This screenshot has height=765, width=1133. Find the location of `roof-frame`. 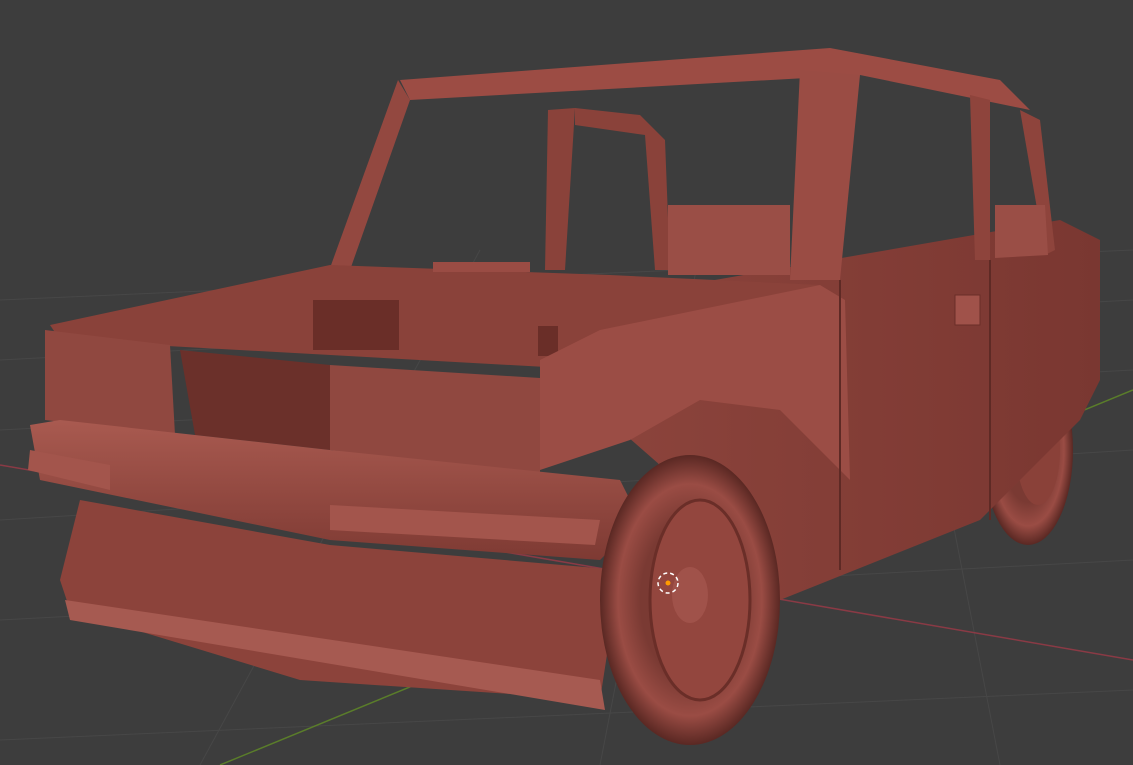

roof-frame is located at coordinates (370, 175).